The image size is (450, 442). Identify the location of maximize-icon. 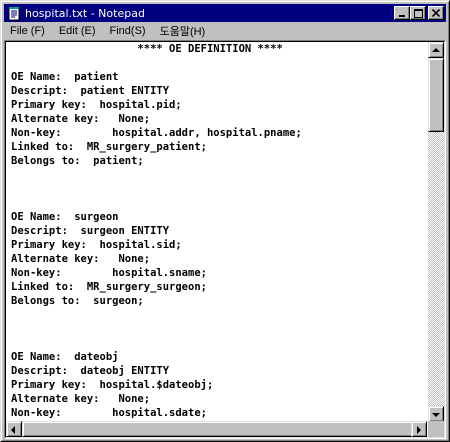
(418, 13).